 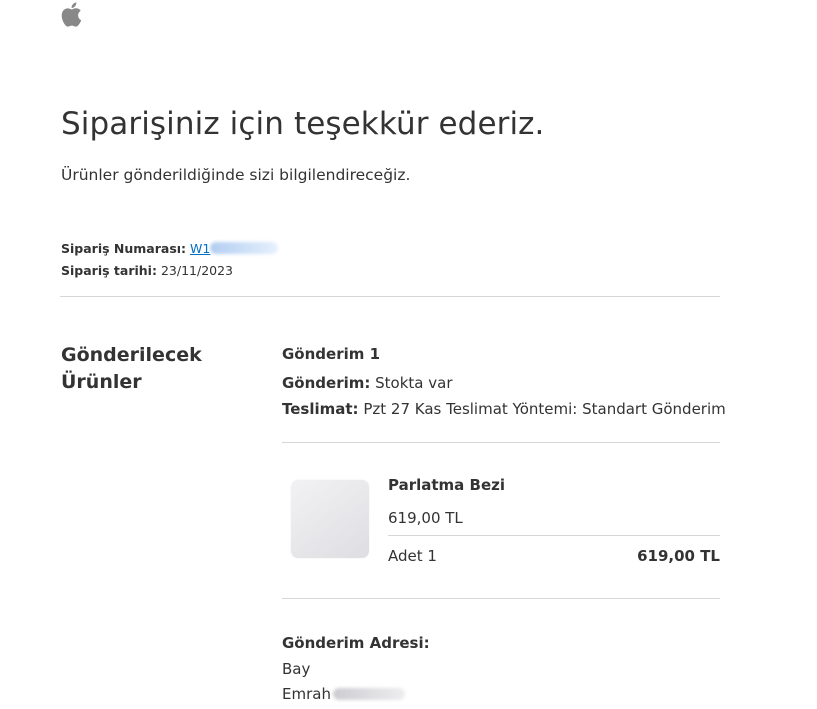 What do you see at coordinates (414, 383) in the screenshot?
I see `shipment-status-value: Stokta var` at bounding box center [414, 383].